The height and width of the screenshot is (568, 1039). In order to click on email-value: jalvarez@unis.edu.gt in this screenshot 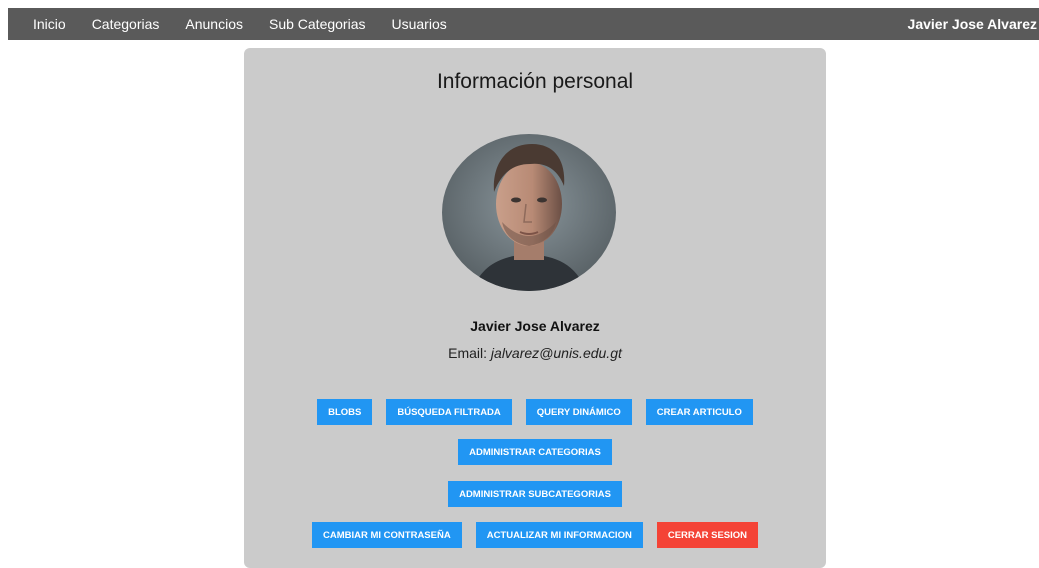, I will do `click(556, 353)`.